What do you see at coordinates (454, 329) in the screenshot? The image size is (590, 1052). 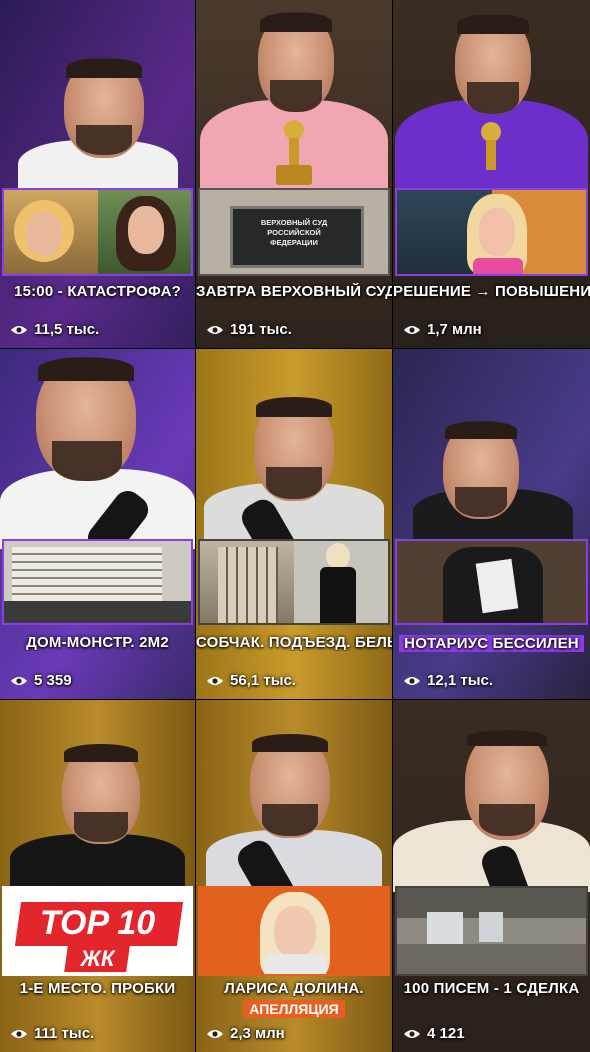 I see `view-count-text: 1,7 млн` at bounding box center [454, 329].